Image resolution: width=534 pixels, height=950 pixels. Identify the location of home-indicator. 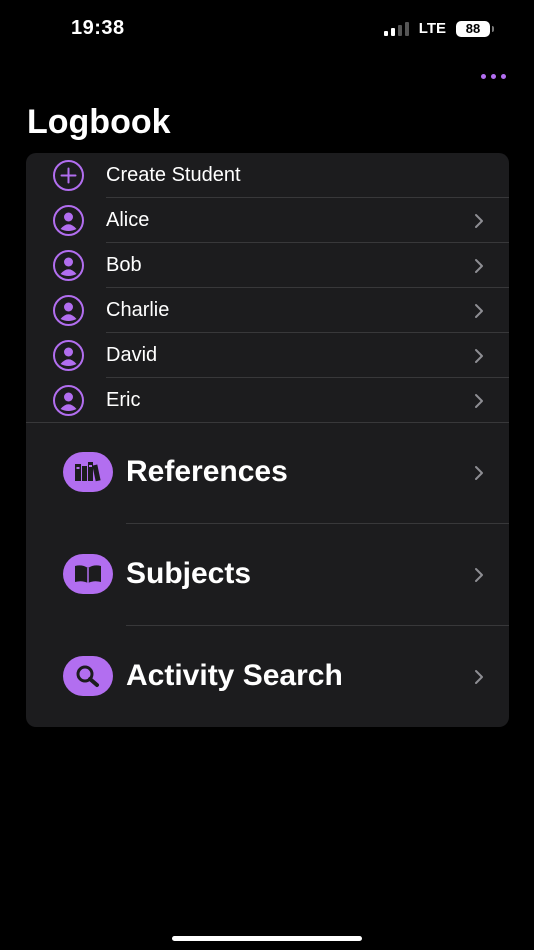
(267, 938).